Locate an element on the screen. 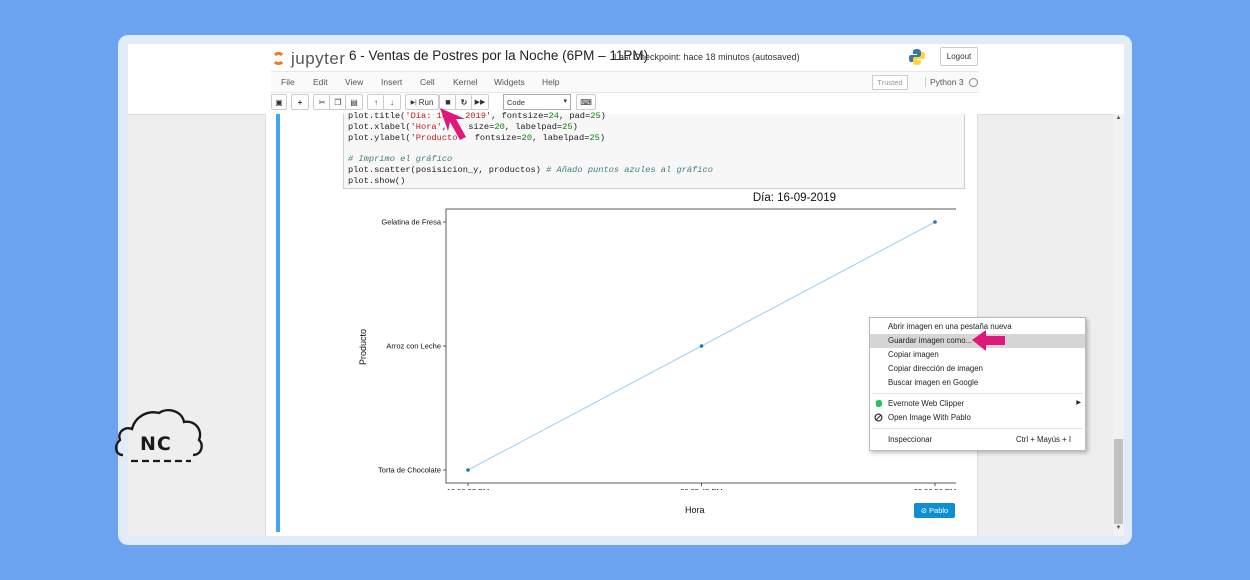  code-comment: # Imprimo el gráfico is located at coordinates (400, 159).